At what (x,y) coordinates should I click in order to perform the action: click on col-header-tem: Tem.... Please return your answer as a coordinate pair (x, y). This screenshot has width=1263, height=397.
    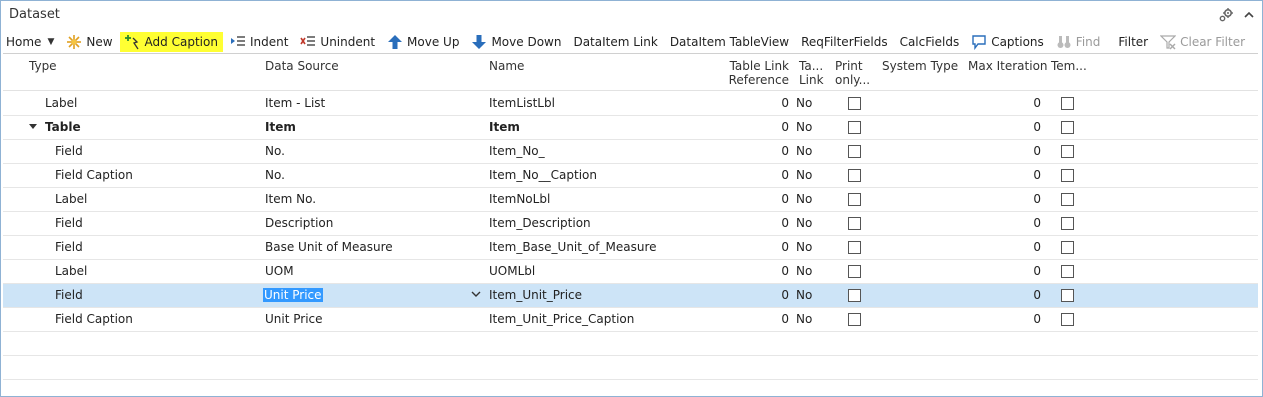
    Looking at the image, I should click on (1069, 66).